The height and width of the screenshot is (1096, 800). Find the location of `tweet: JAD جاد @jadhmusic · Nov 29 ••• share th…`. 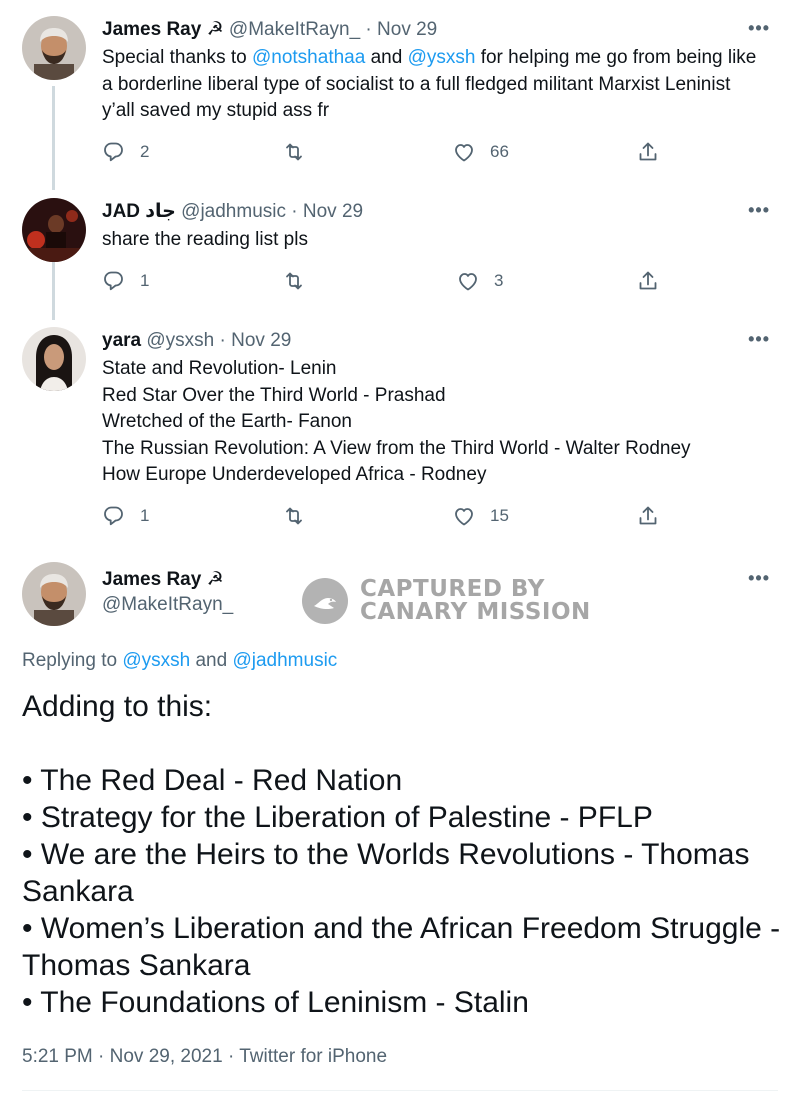

tweet: JAD جاد @jadhmusic · Nov 29 ••• share th… is located at coordinates (400, 255).